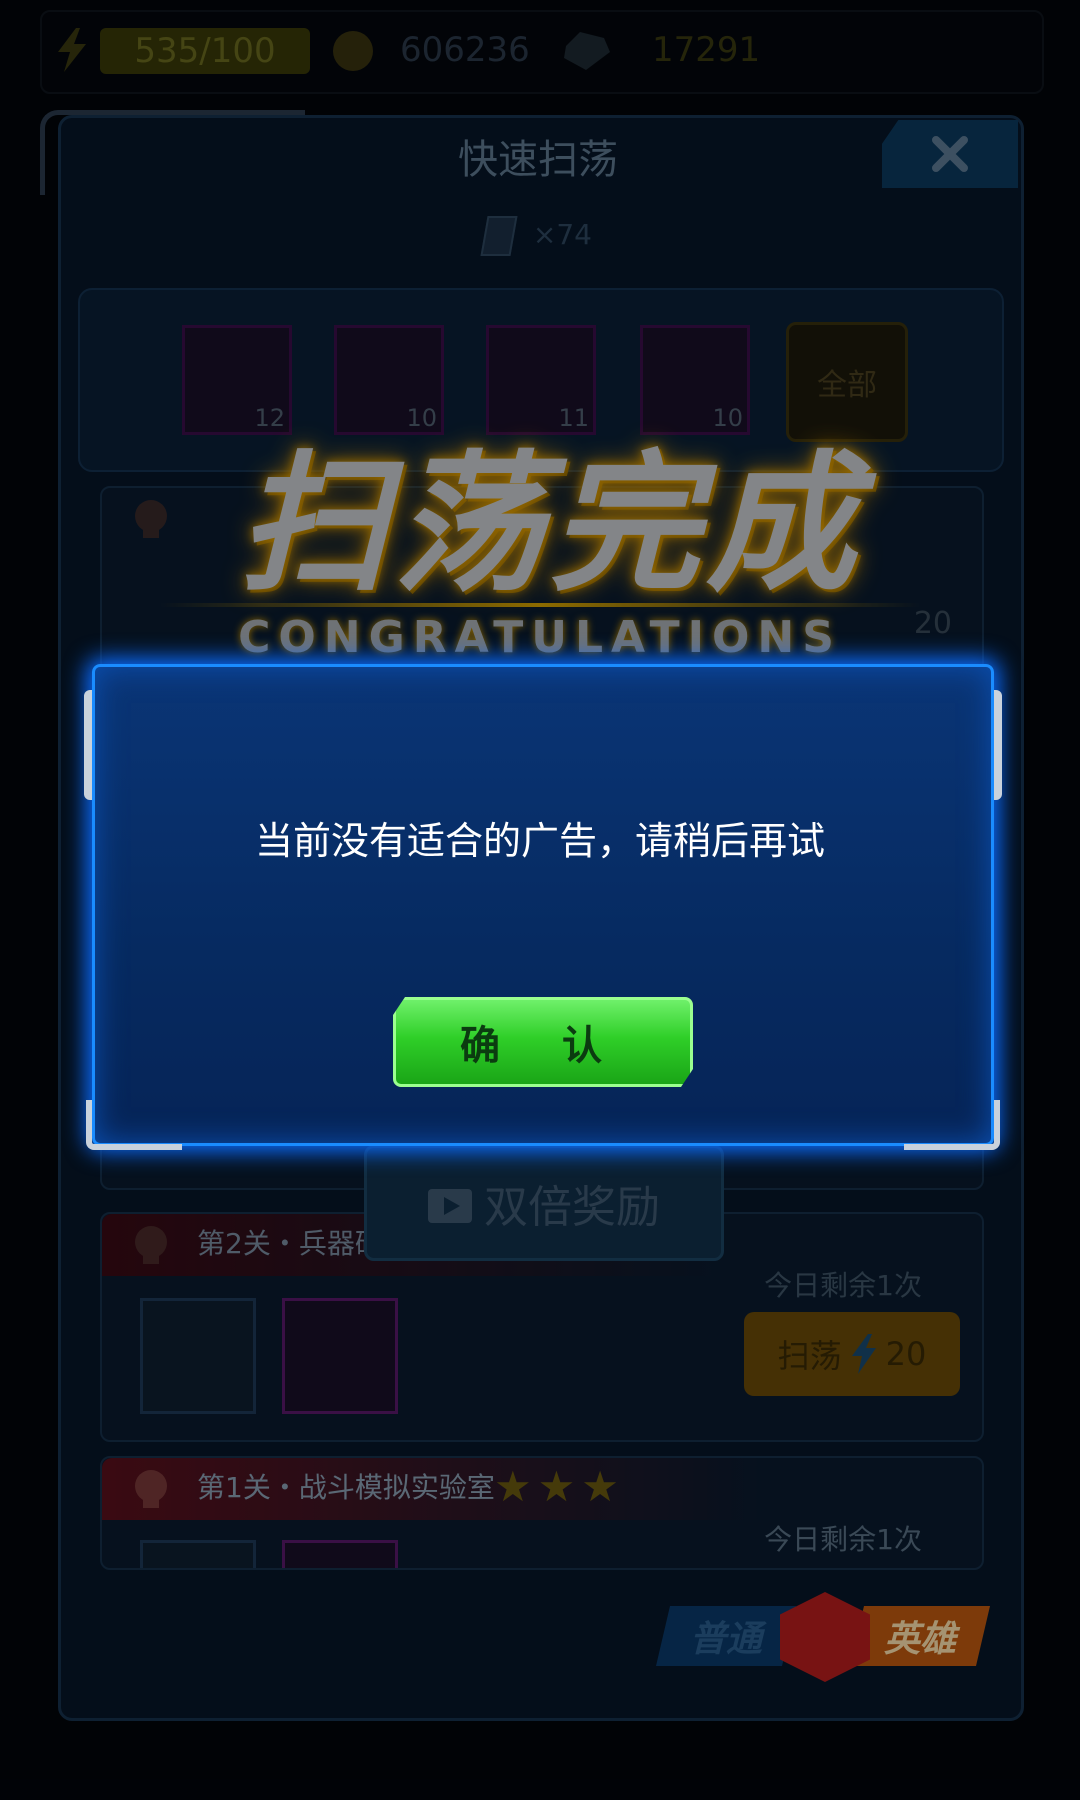 The width and height of the screenshot is (1080, 1800). Describe the element at coordinates (952, 1125) in the screenshot. I see `dialog-corner-br` at that location.